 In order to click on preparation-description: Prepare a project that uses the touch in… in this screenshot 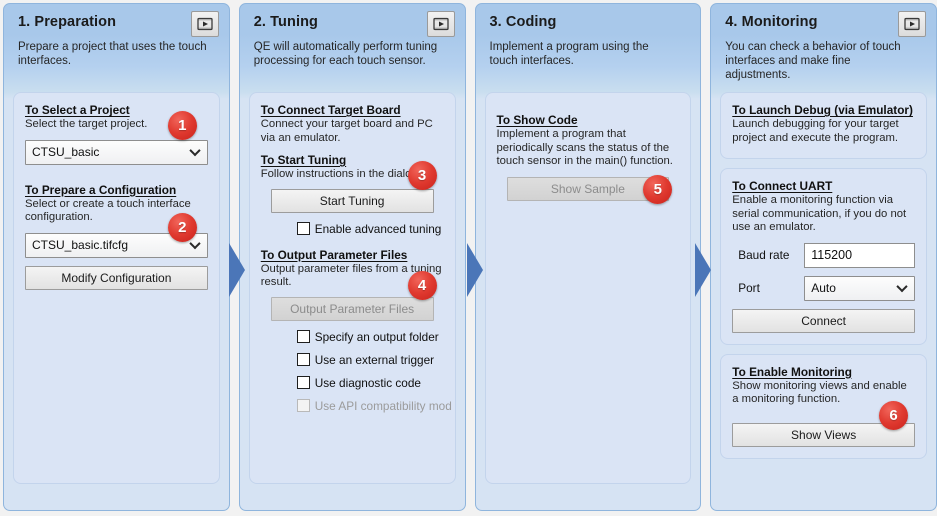, I will do `click(112, 54)`.